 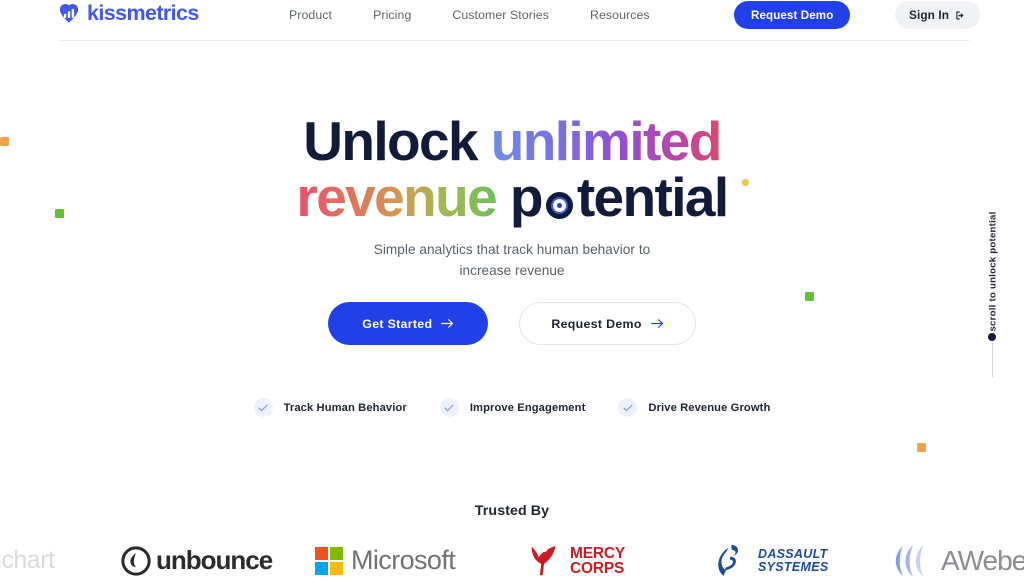 I want to click on dassault-line-1: DASSAULT, so click(x=793, y=553).